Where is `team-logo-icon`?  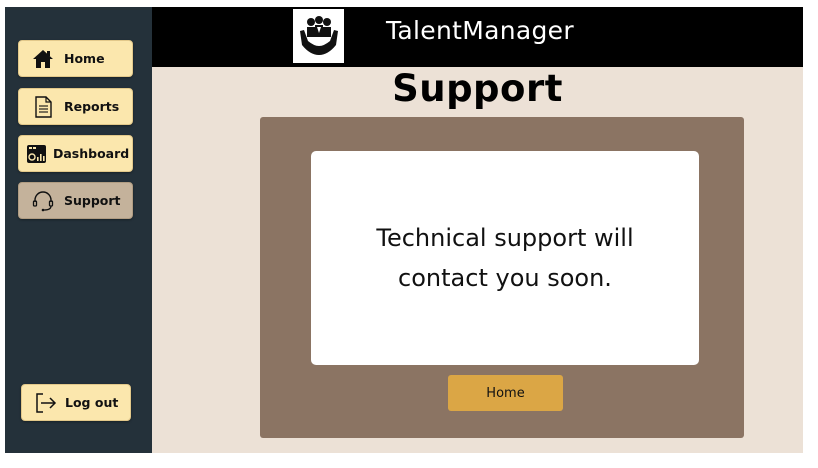
team-logo-icon is located at coordinates (318, 36).